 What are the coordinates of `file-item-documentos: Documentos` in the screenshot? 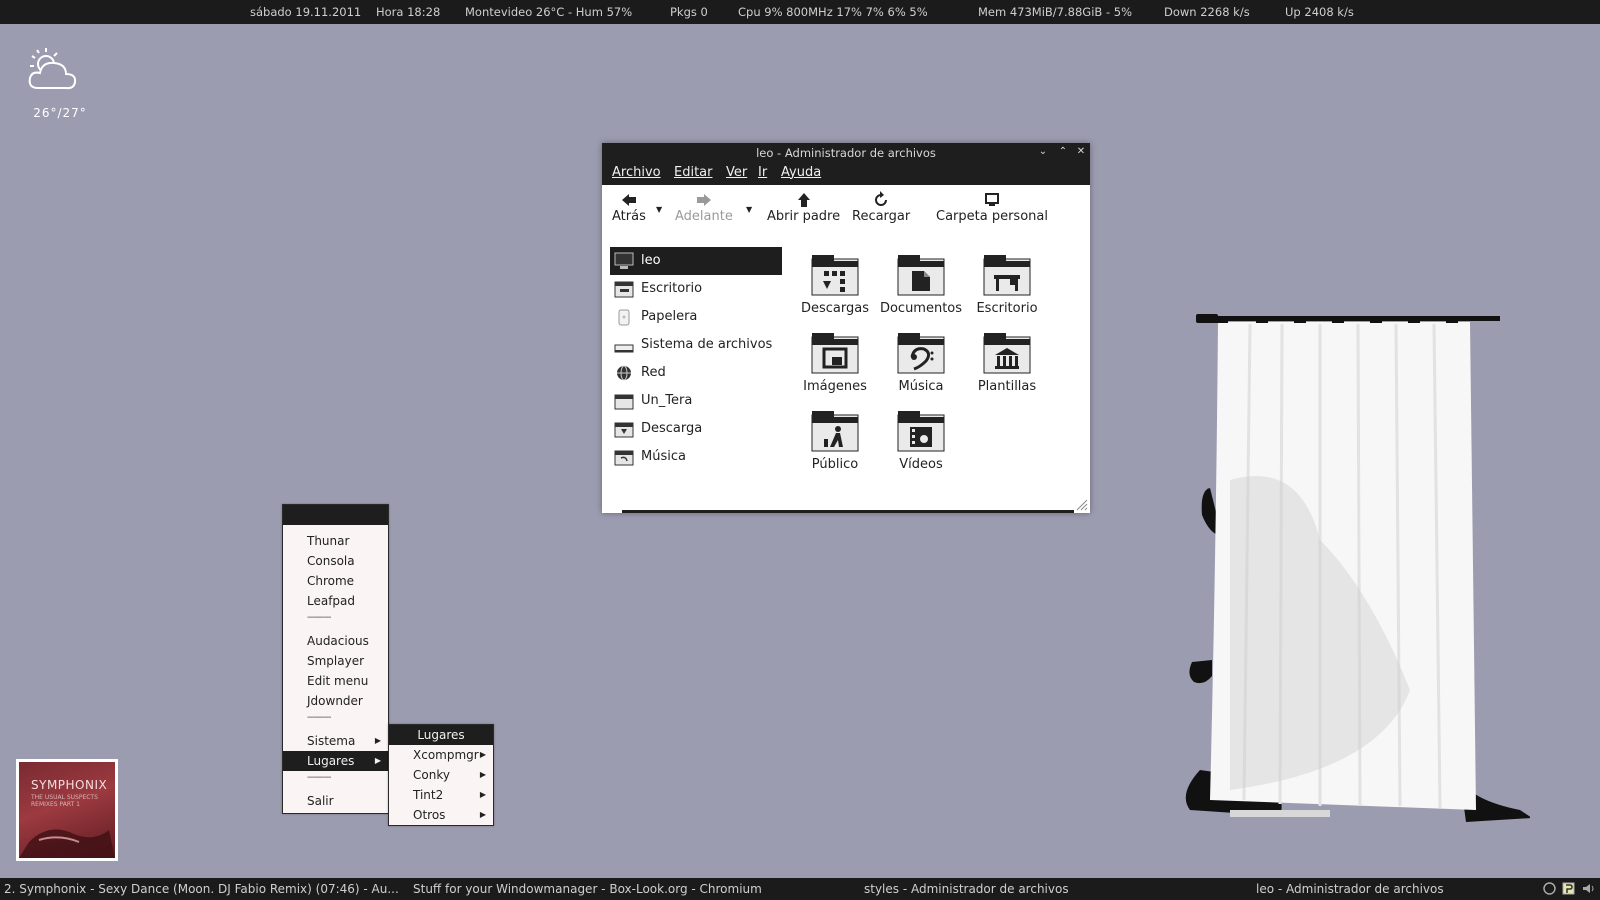 It's located at (921, 284).